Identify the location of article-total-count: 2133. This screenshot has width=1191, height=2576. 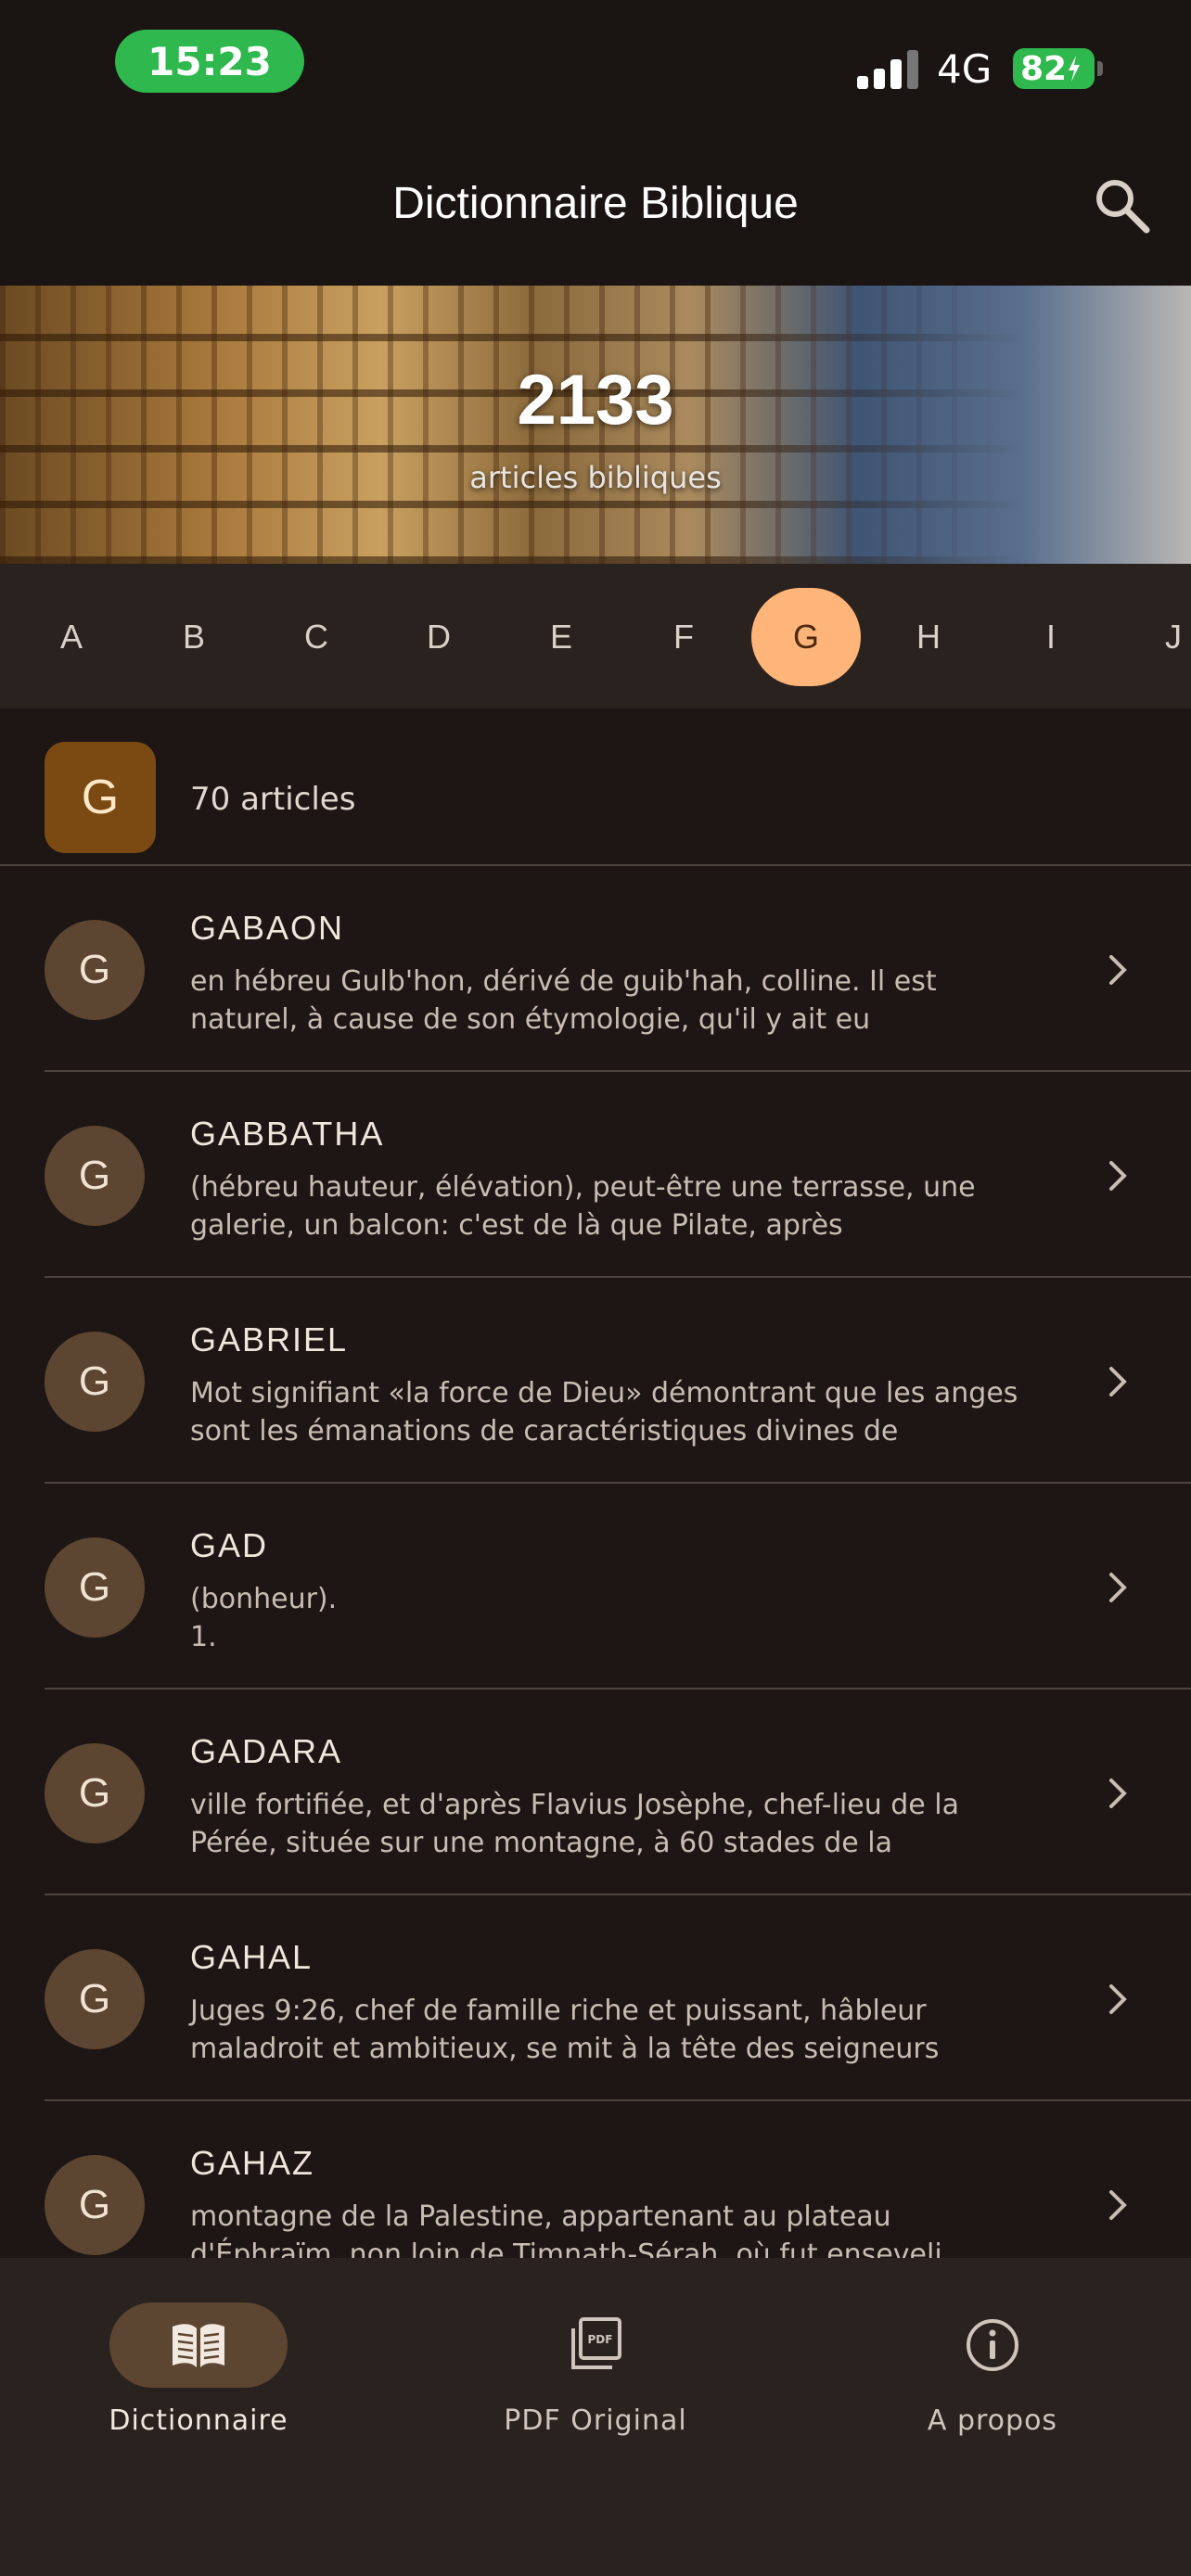
(595, 400).